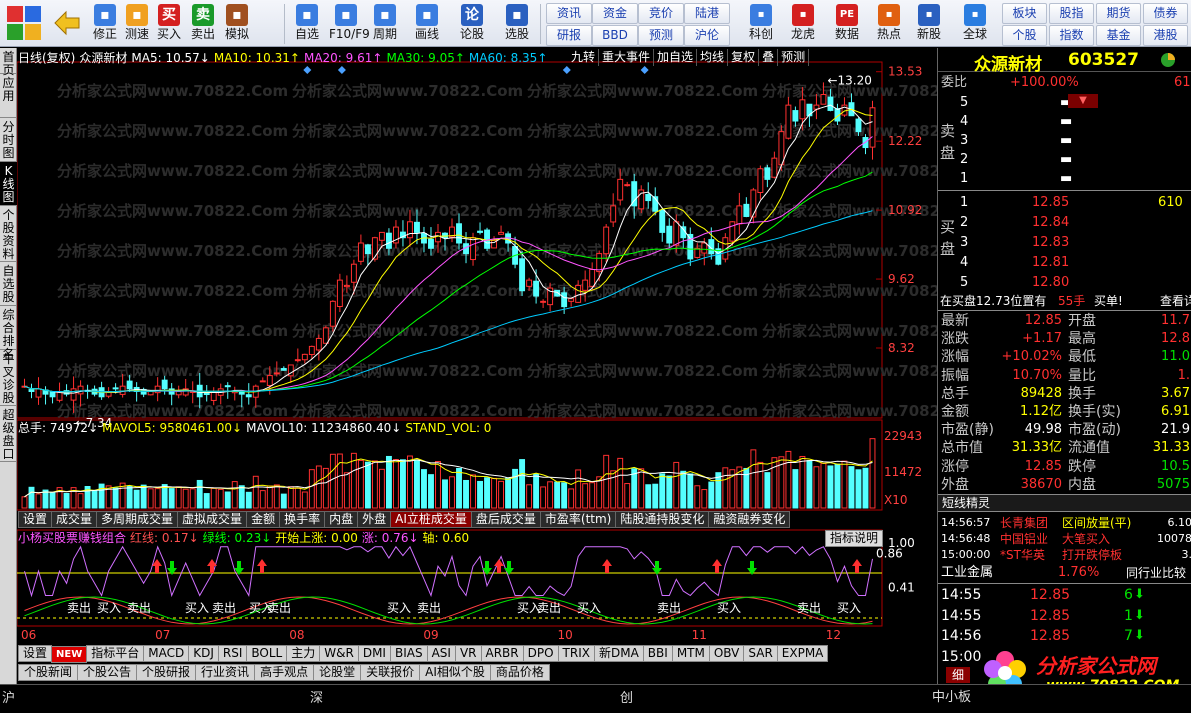  What do you see at coordinates (615, 35) in the screenshot?
I see `quick-button-5: BBD` at bounding box center [615, 35].